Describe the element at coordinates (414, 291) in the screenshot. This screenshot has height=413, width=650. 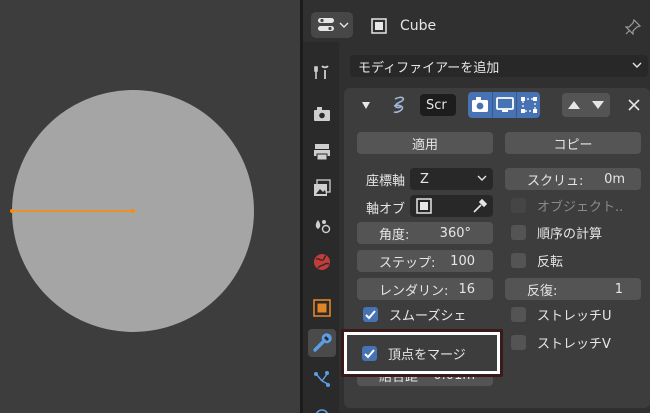
I see `render-steps-label: レンダリン:` at that location.